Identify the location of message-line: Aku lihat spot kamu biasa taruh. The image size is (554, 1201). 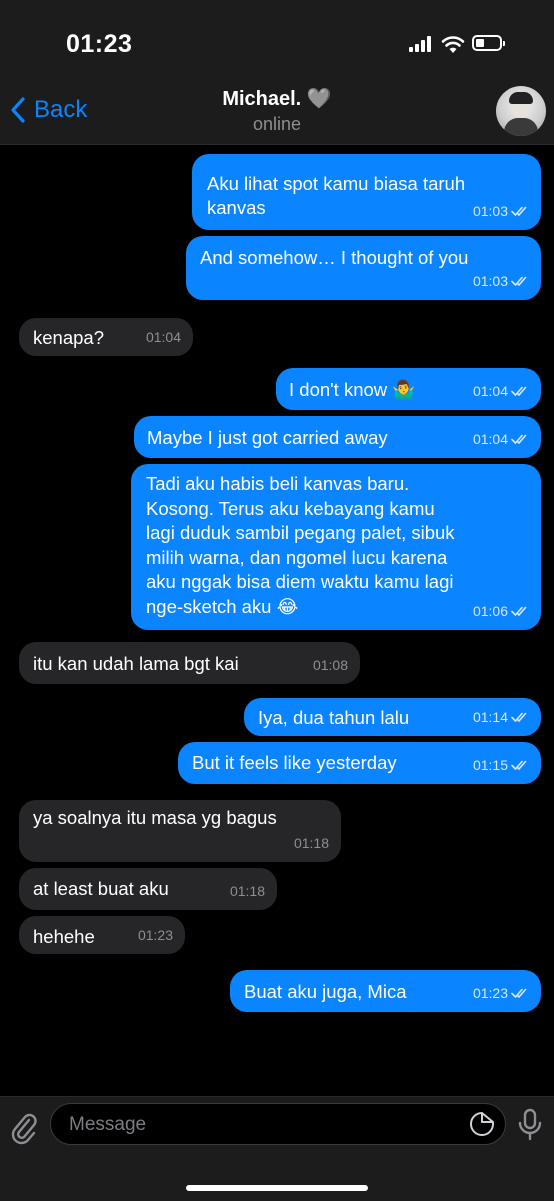
(336, 183).